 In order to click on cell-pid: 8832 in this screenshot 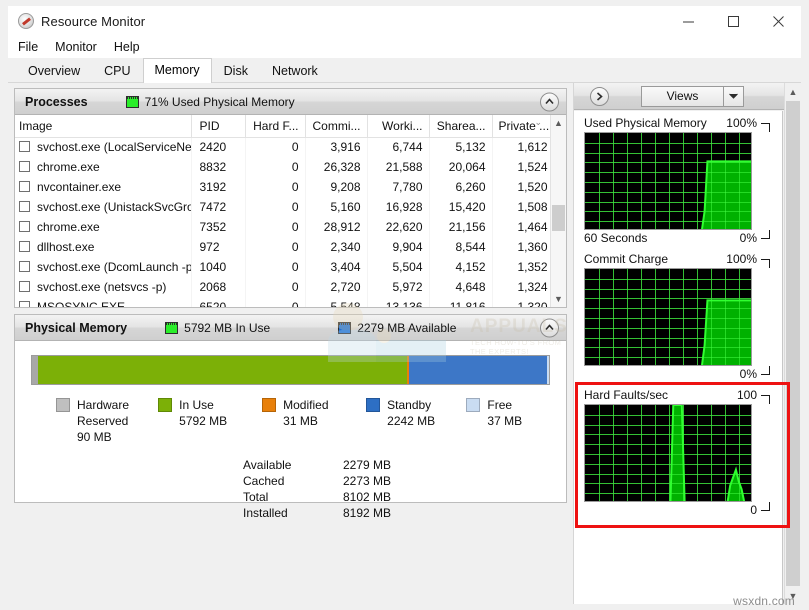, I will do `click(218, 167)`.